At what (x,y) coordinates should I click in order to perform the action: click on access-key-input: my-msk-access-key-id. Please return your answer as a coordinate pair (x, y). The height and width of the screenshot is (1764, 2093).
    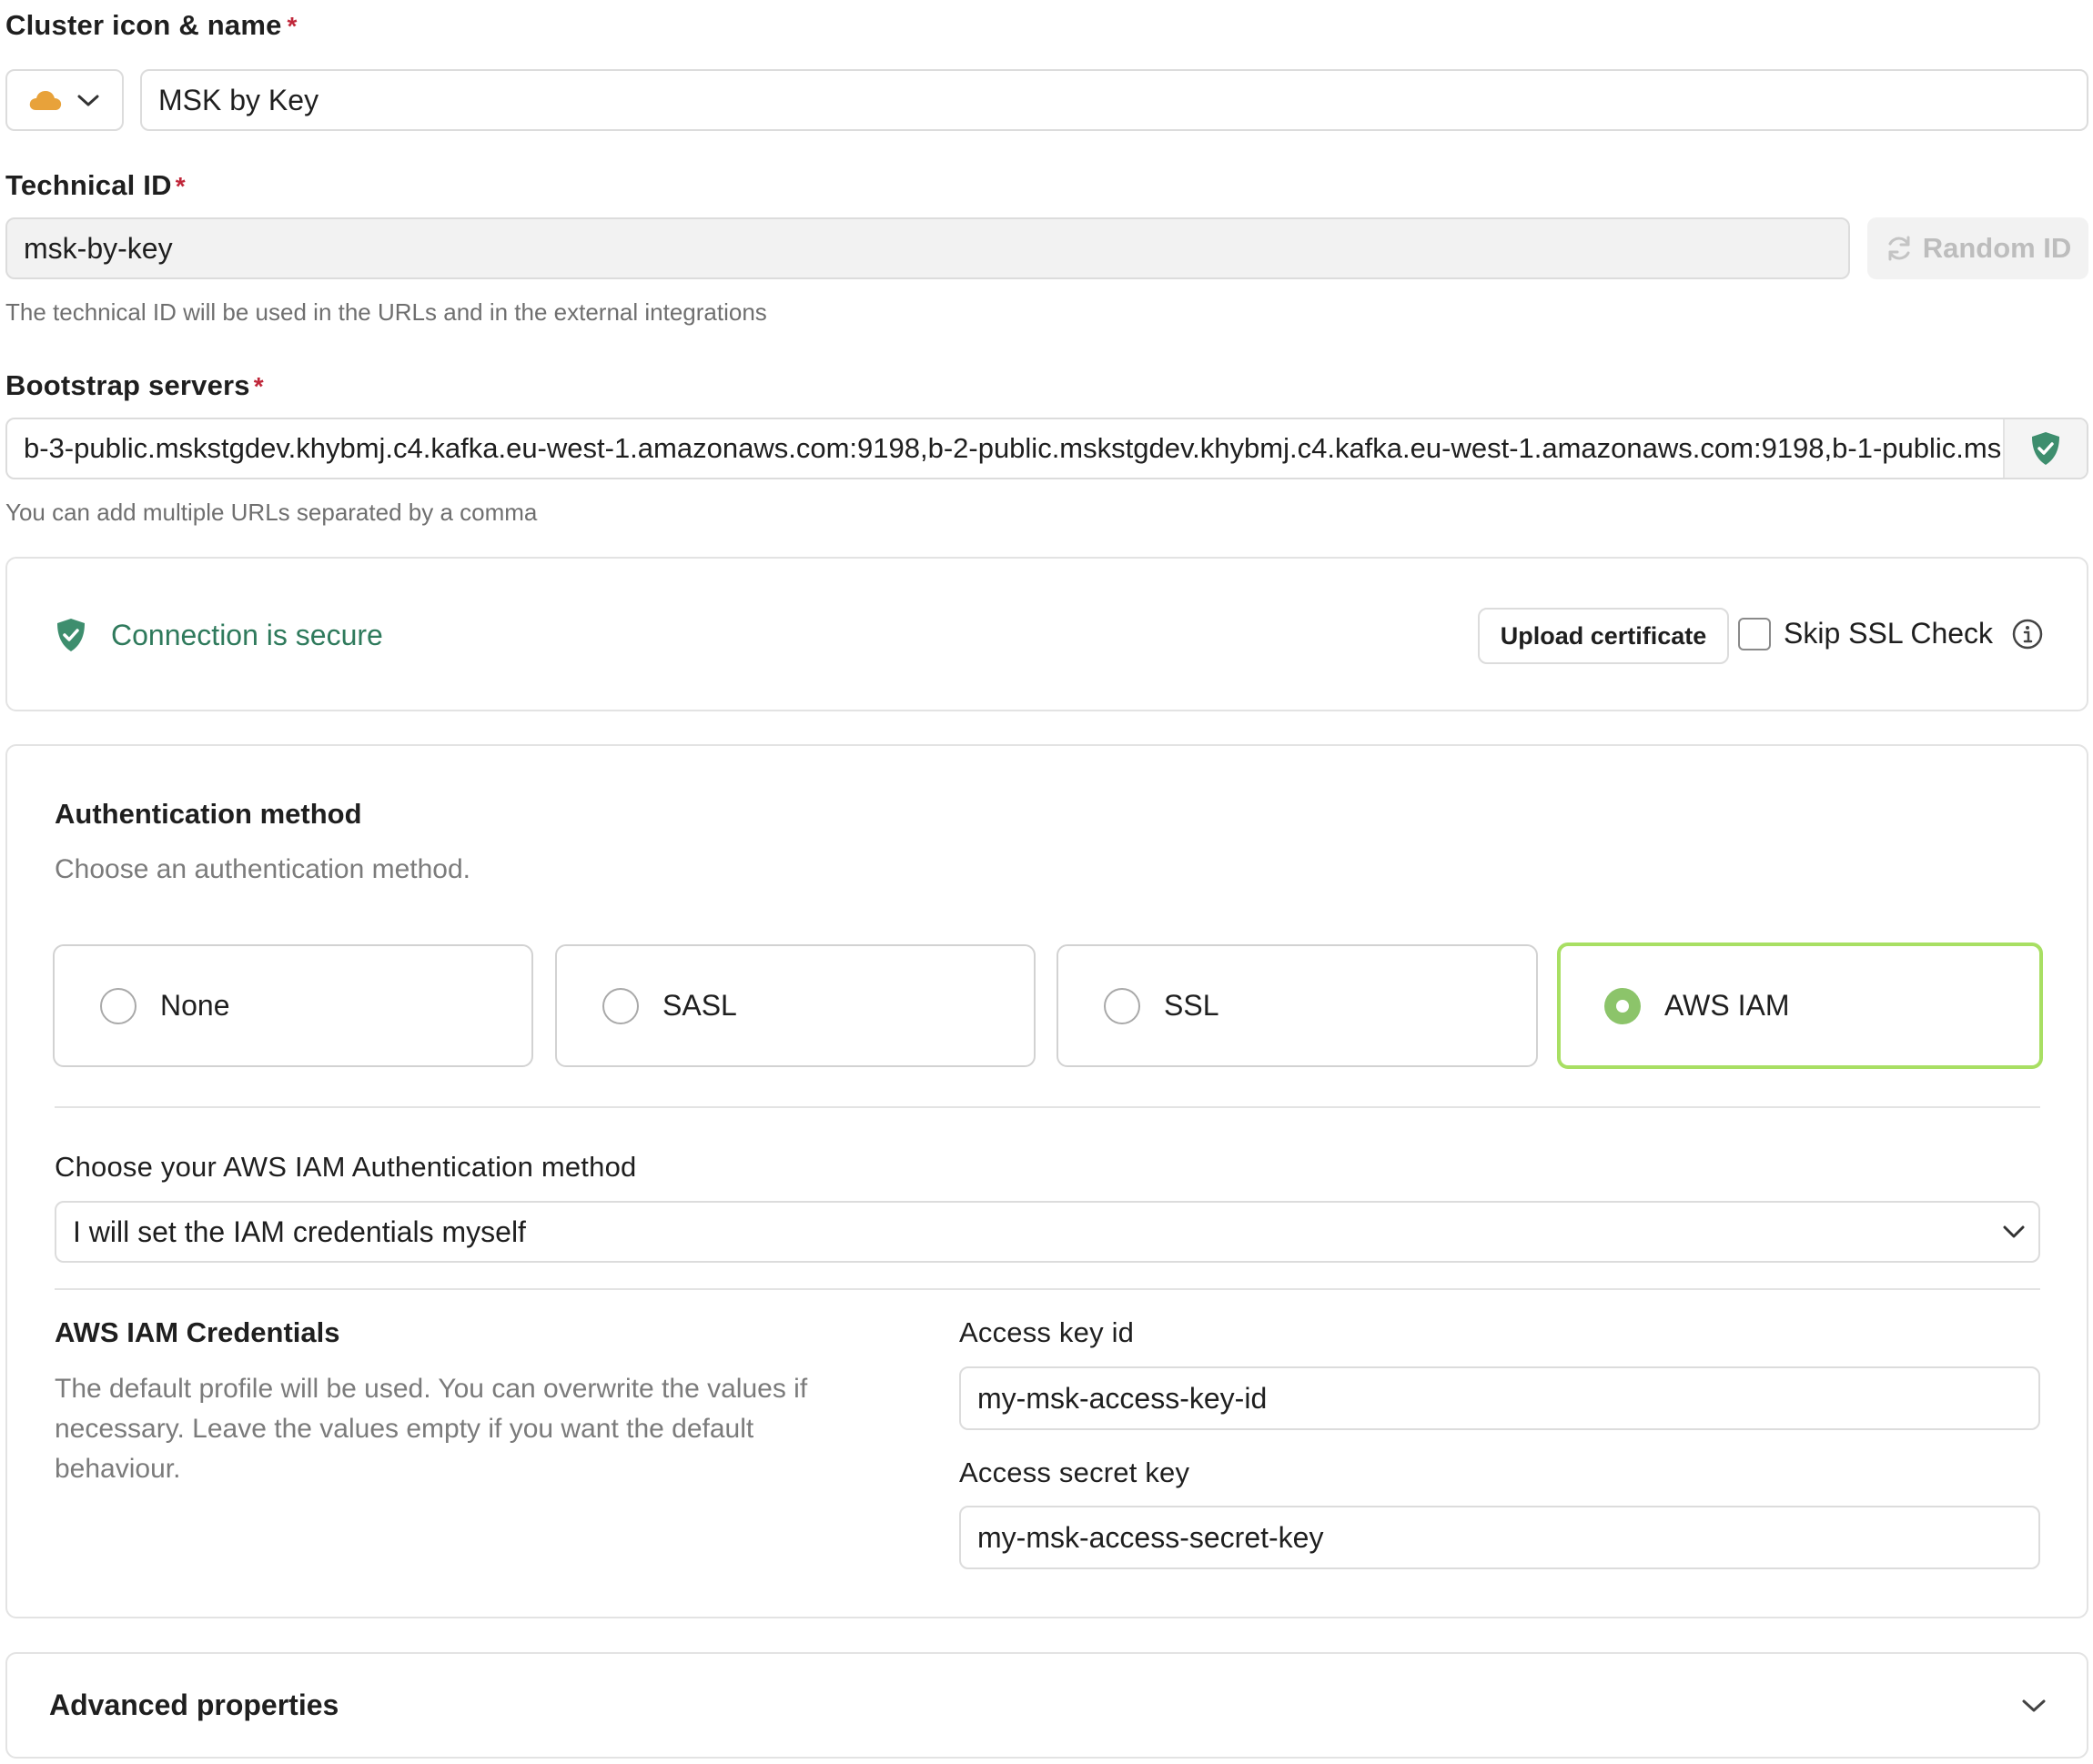
    Looking at the image, I should click on (1500, 1398).